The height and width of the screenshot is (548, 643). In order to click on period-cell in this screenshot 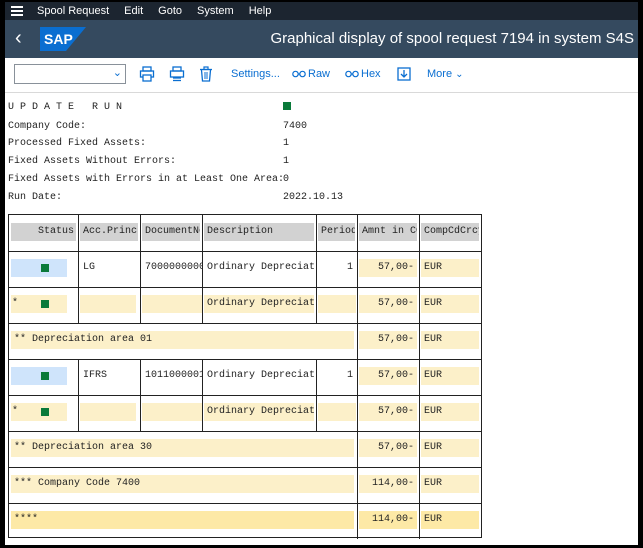, I will do `click(337, 304)`.